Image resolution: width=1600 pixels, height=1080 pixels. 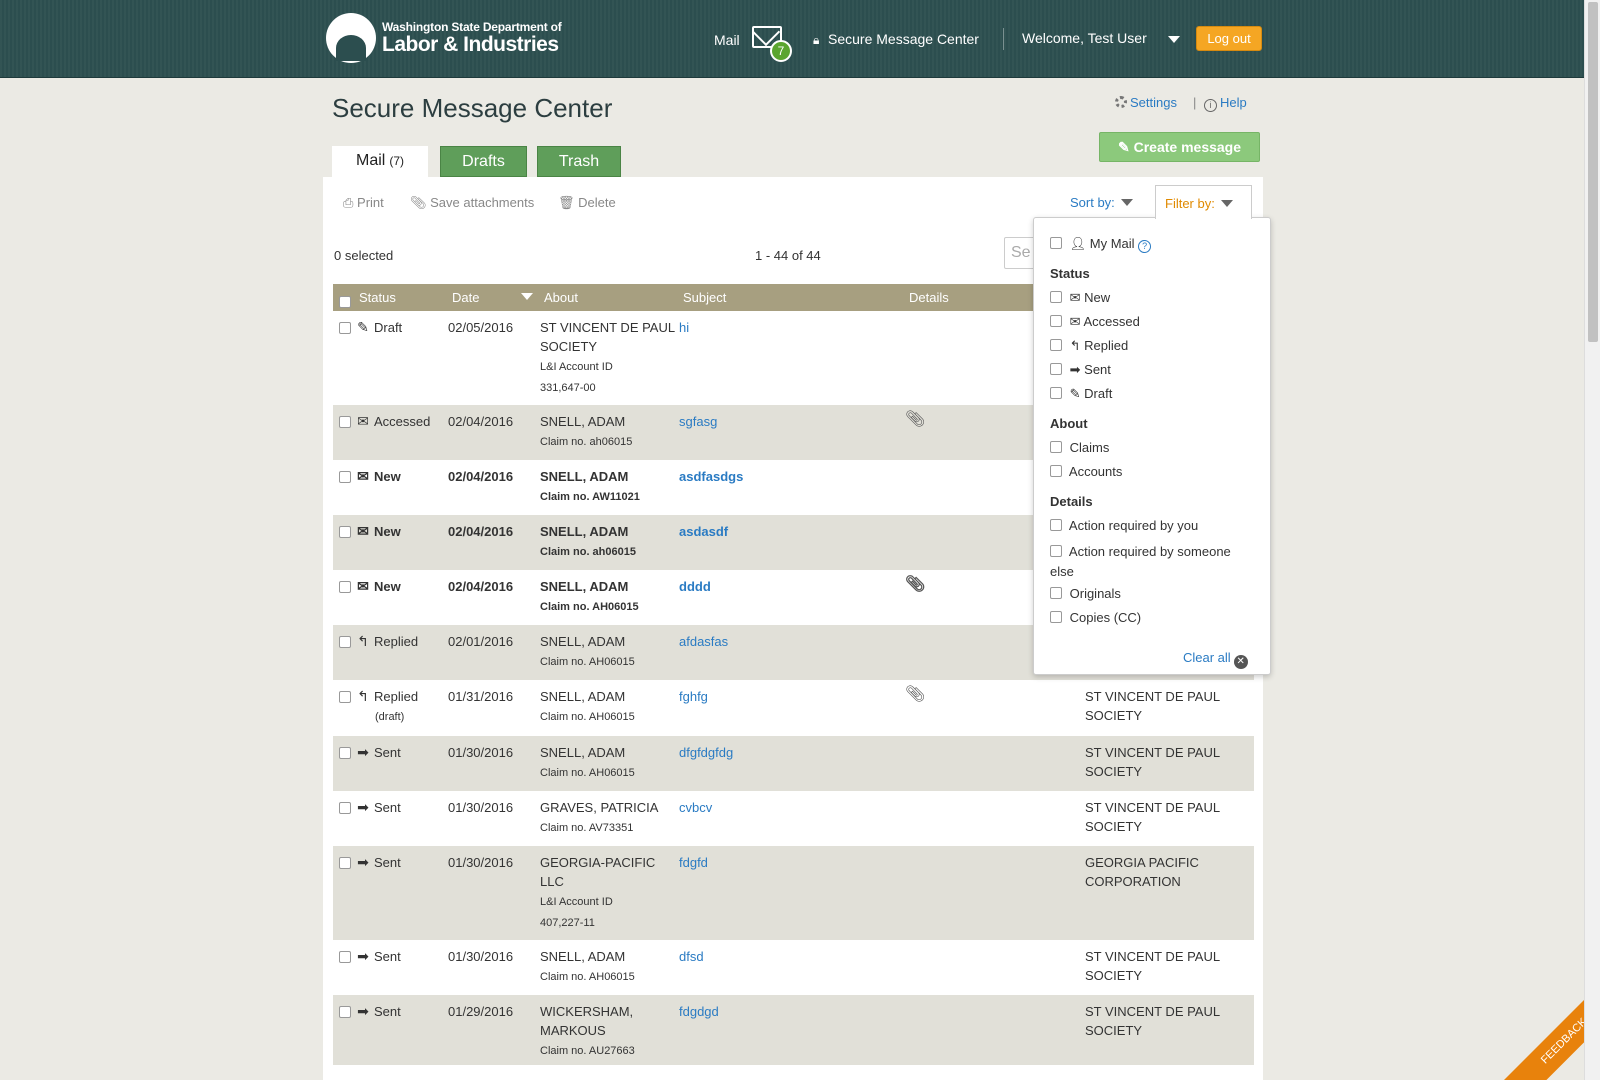 I want to click on filter-label: Action required by you, so click(x=1133, y=525).